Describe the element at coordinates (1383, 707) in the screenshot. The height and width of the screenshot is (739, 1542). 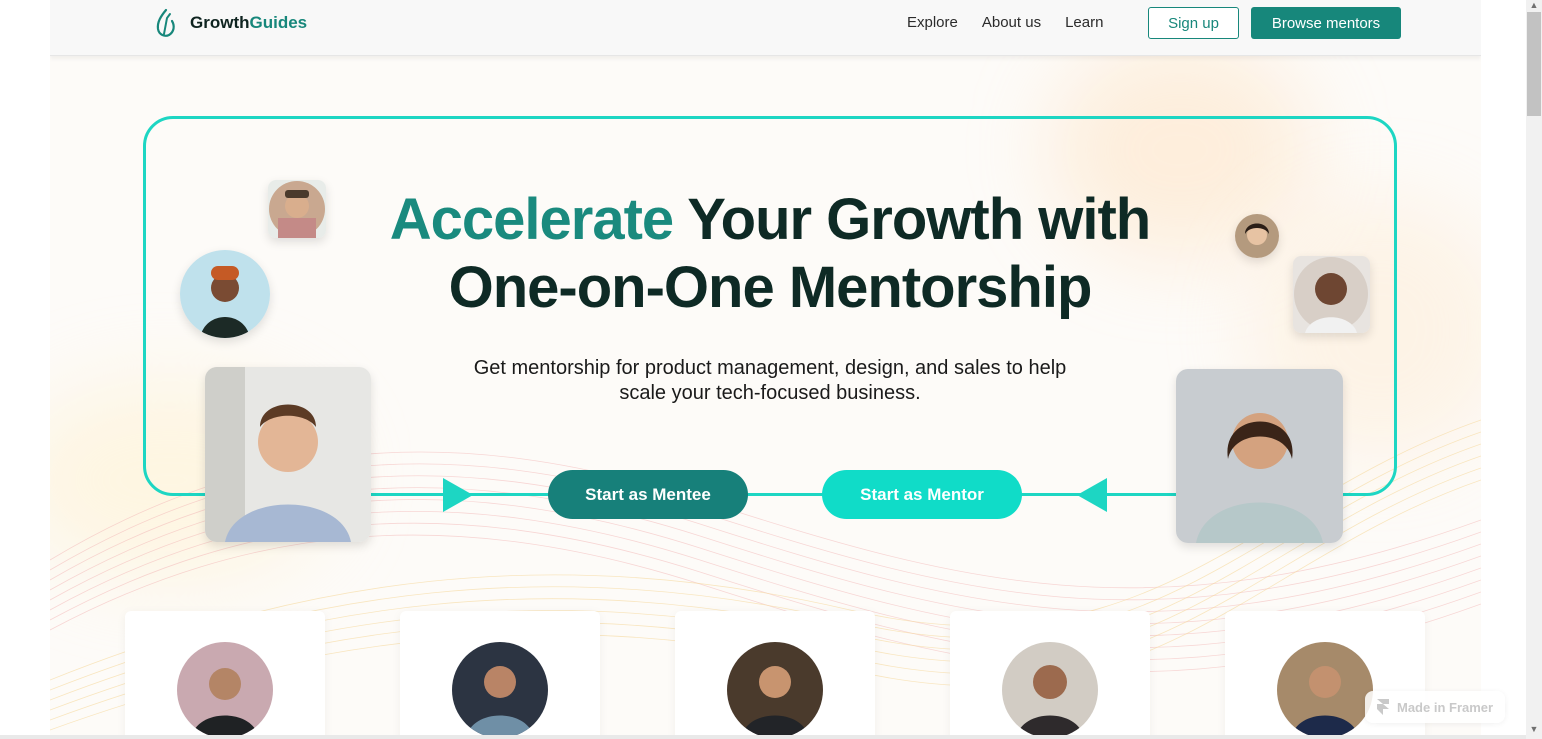
I see `framer-icon` at that location.